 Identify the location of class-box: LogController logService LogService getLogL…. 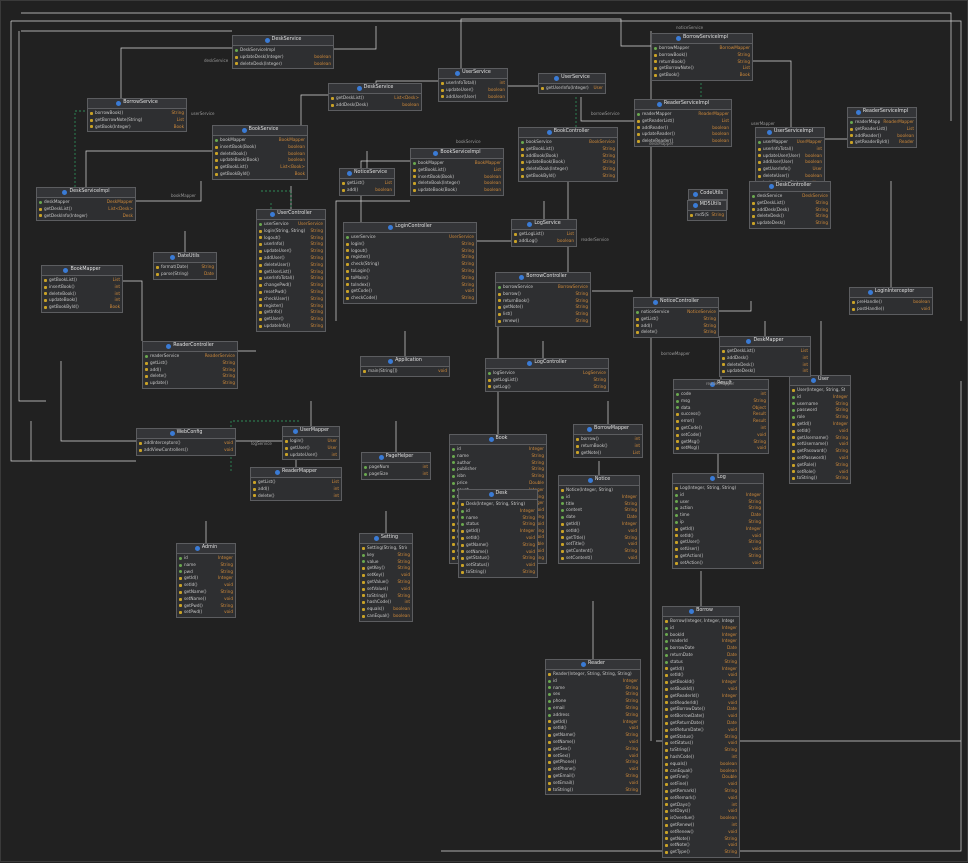
(547, 375).